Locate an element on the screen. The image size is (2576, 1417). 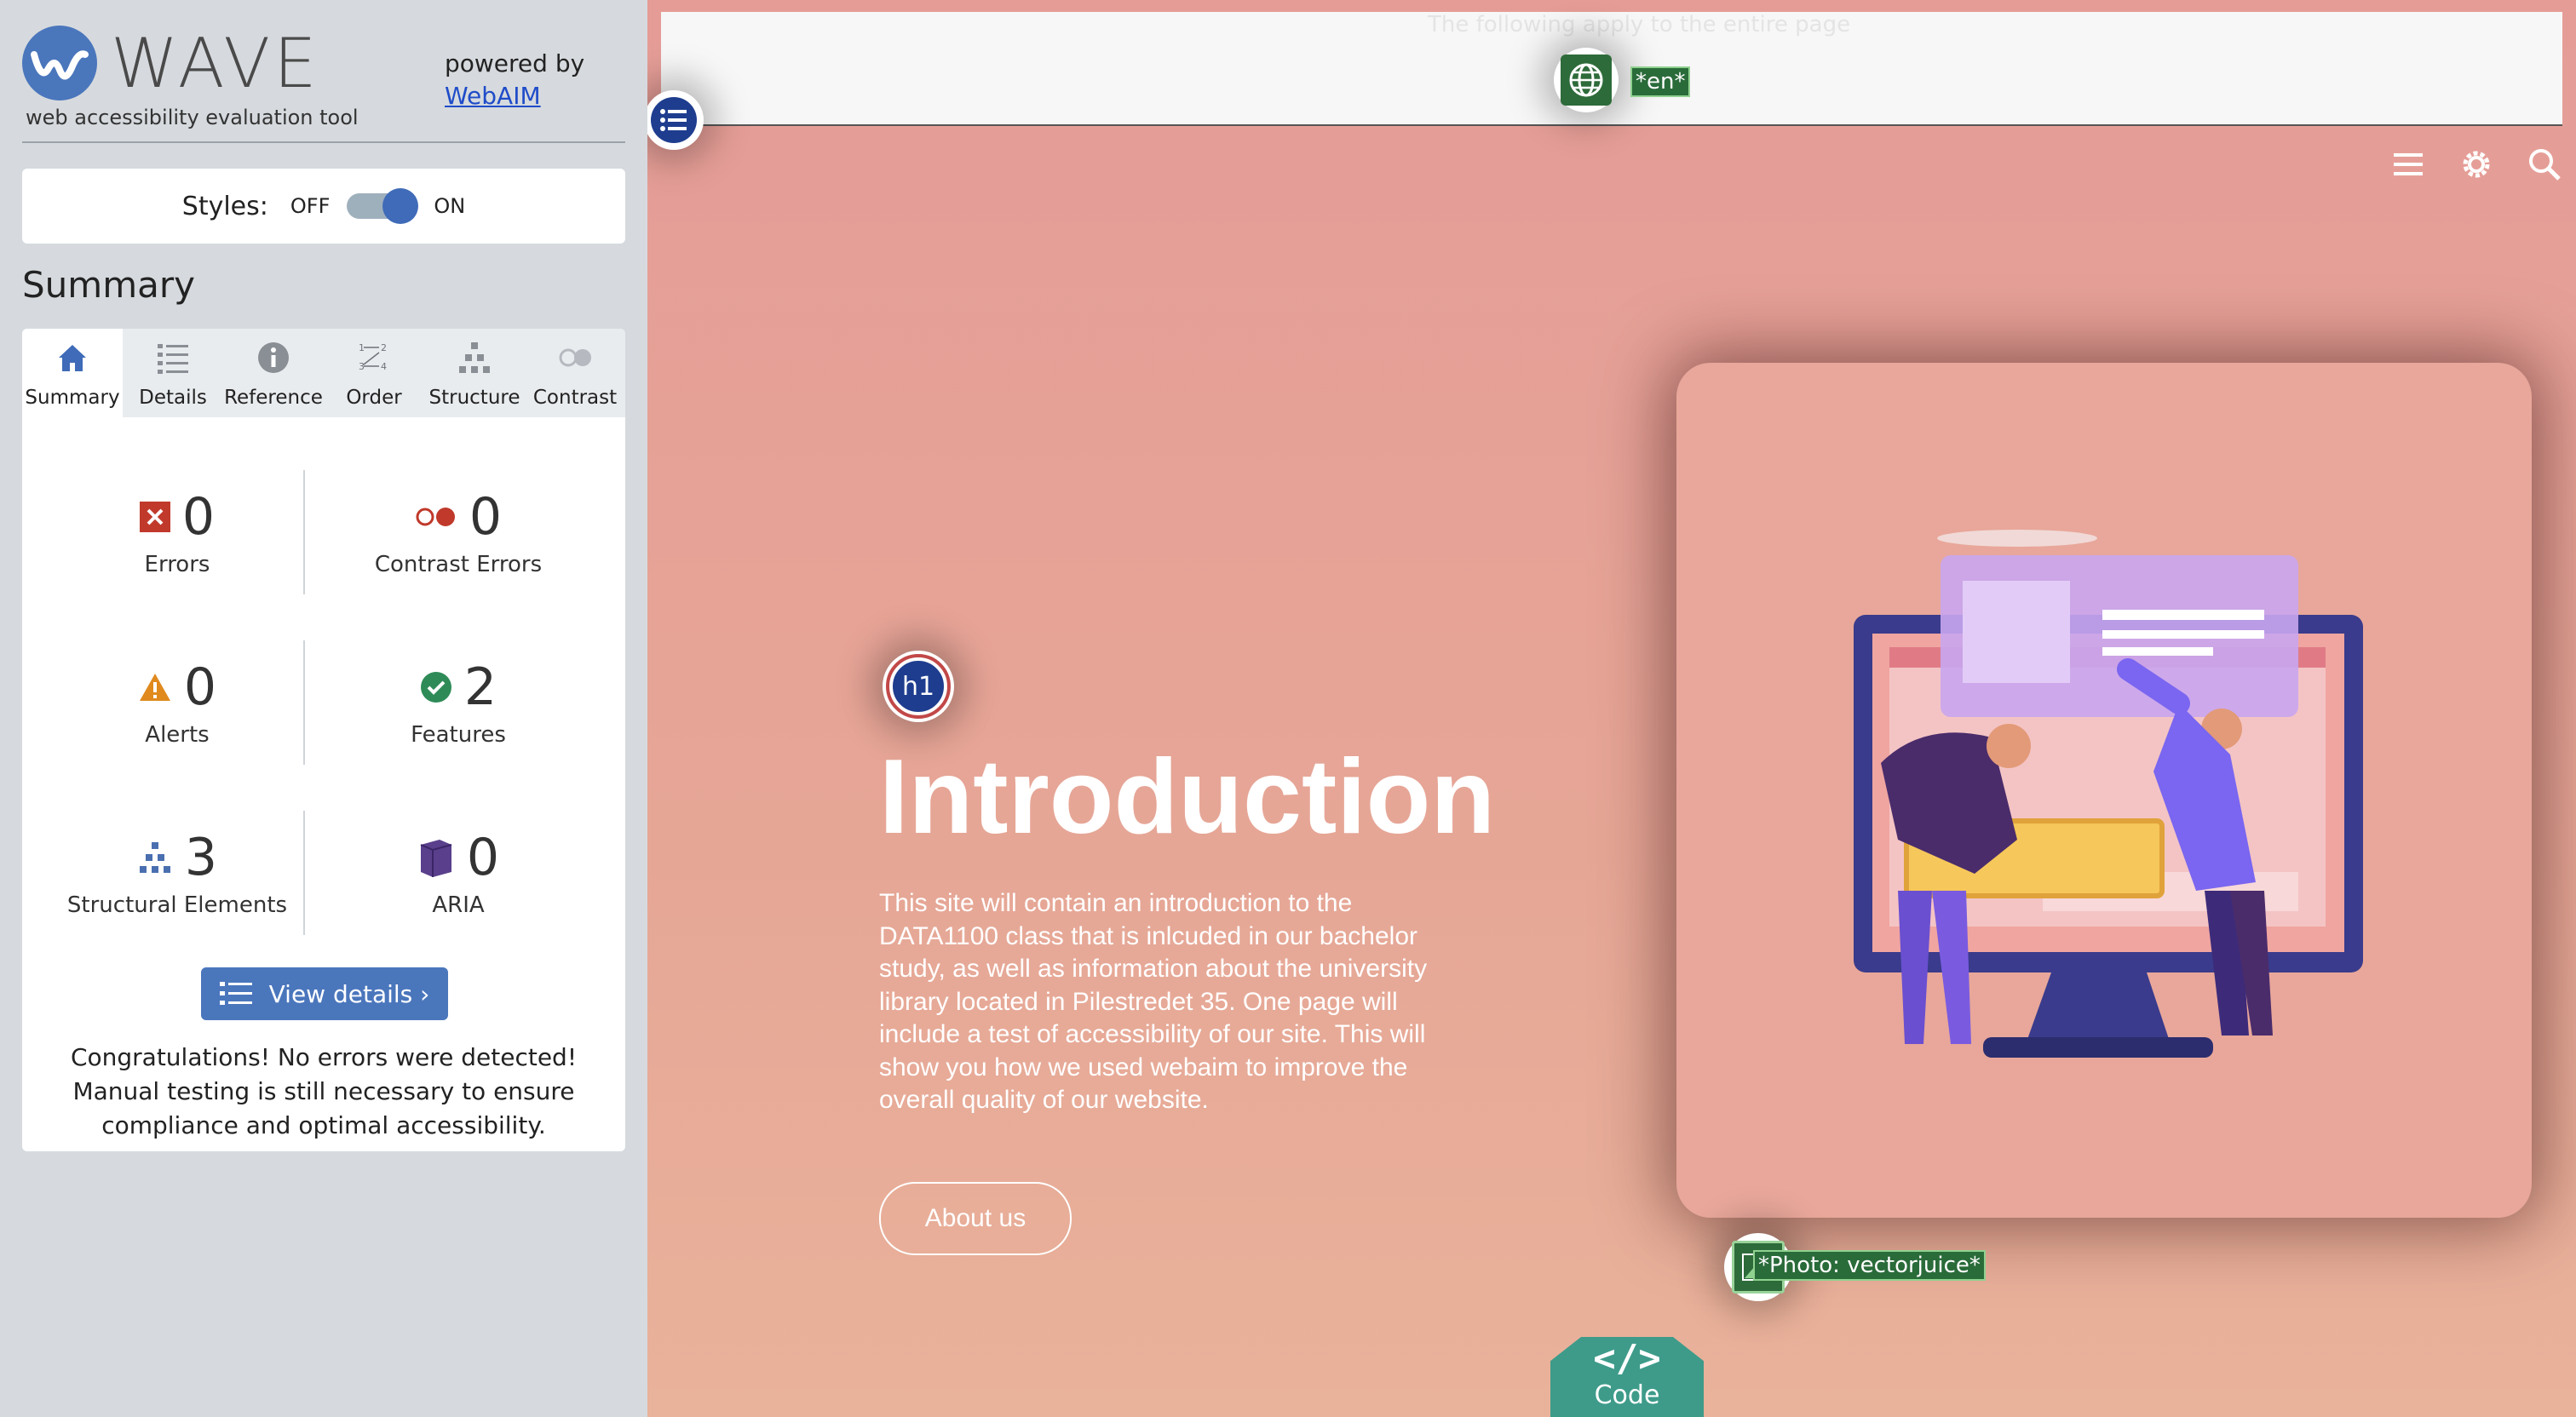
svg-text: 3 is located at coordinates (362, 366).